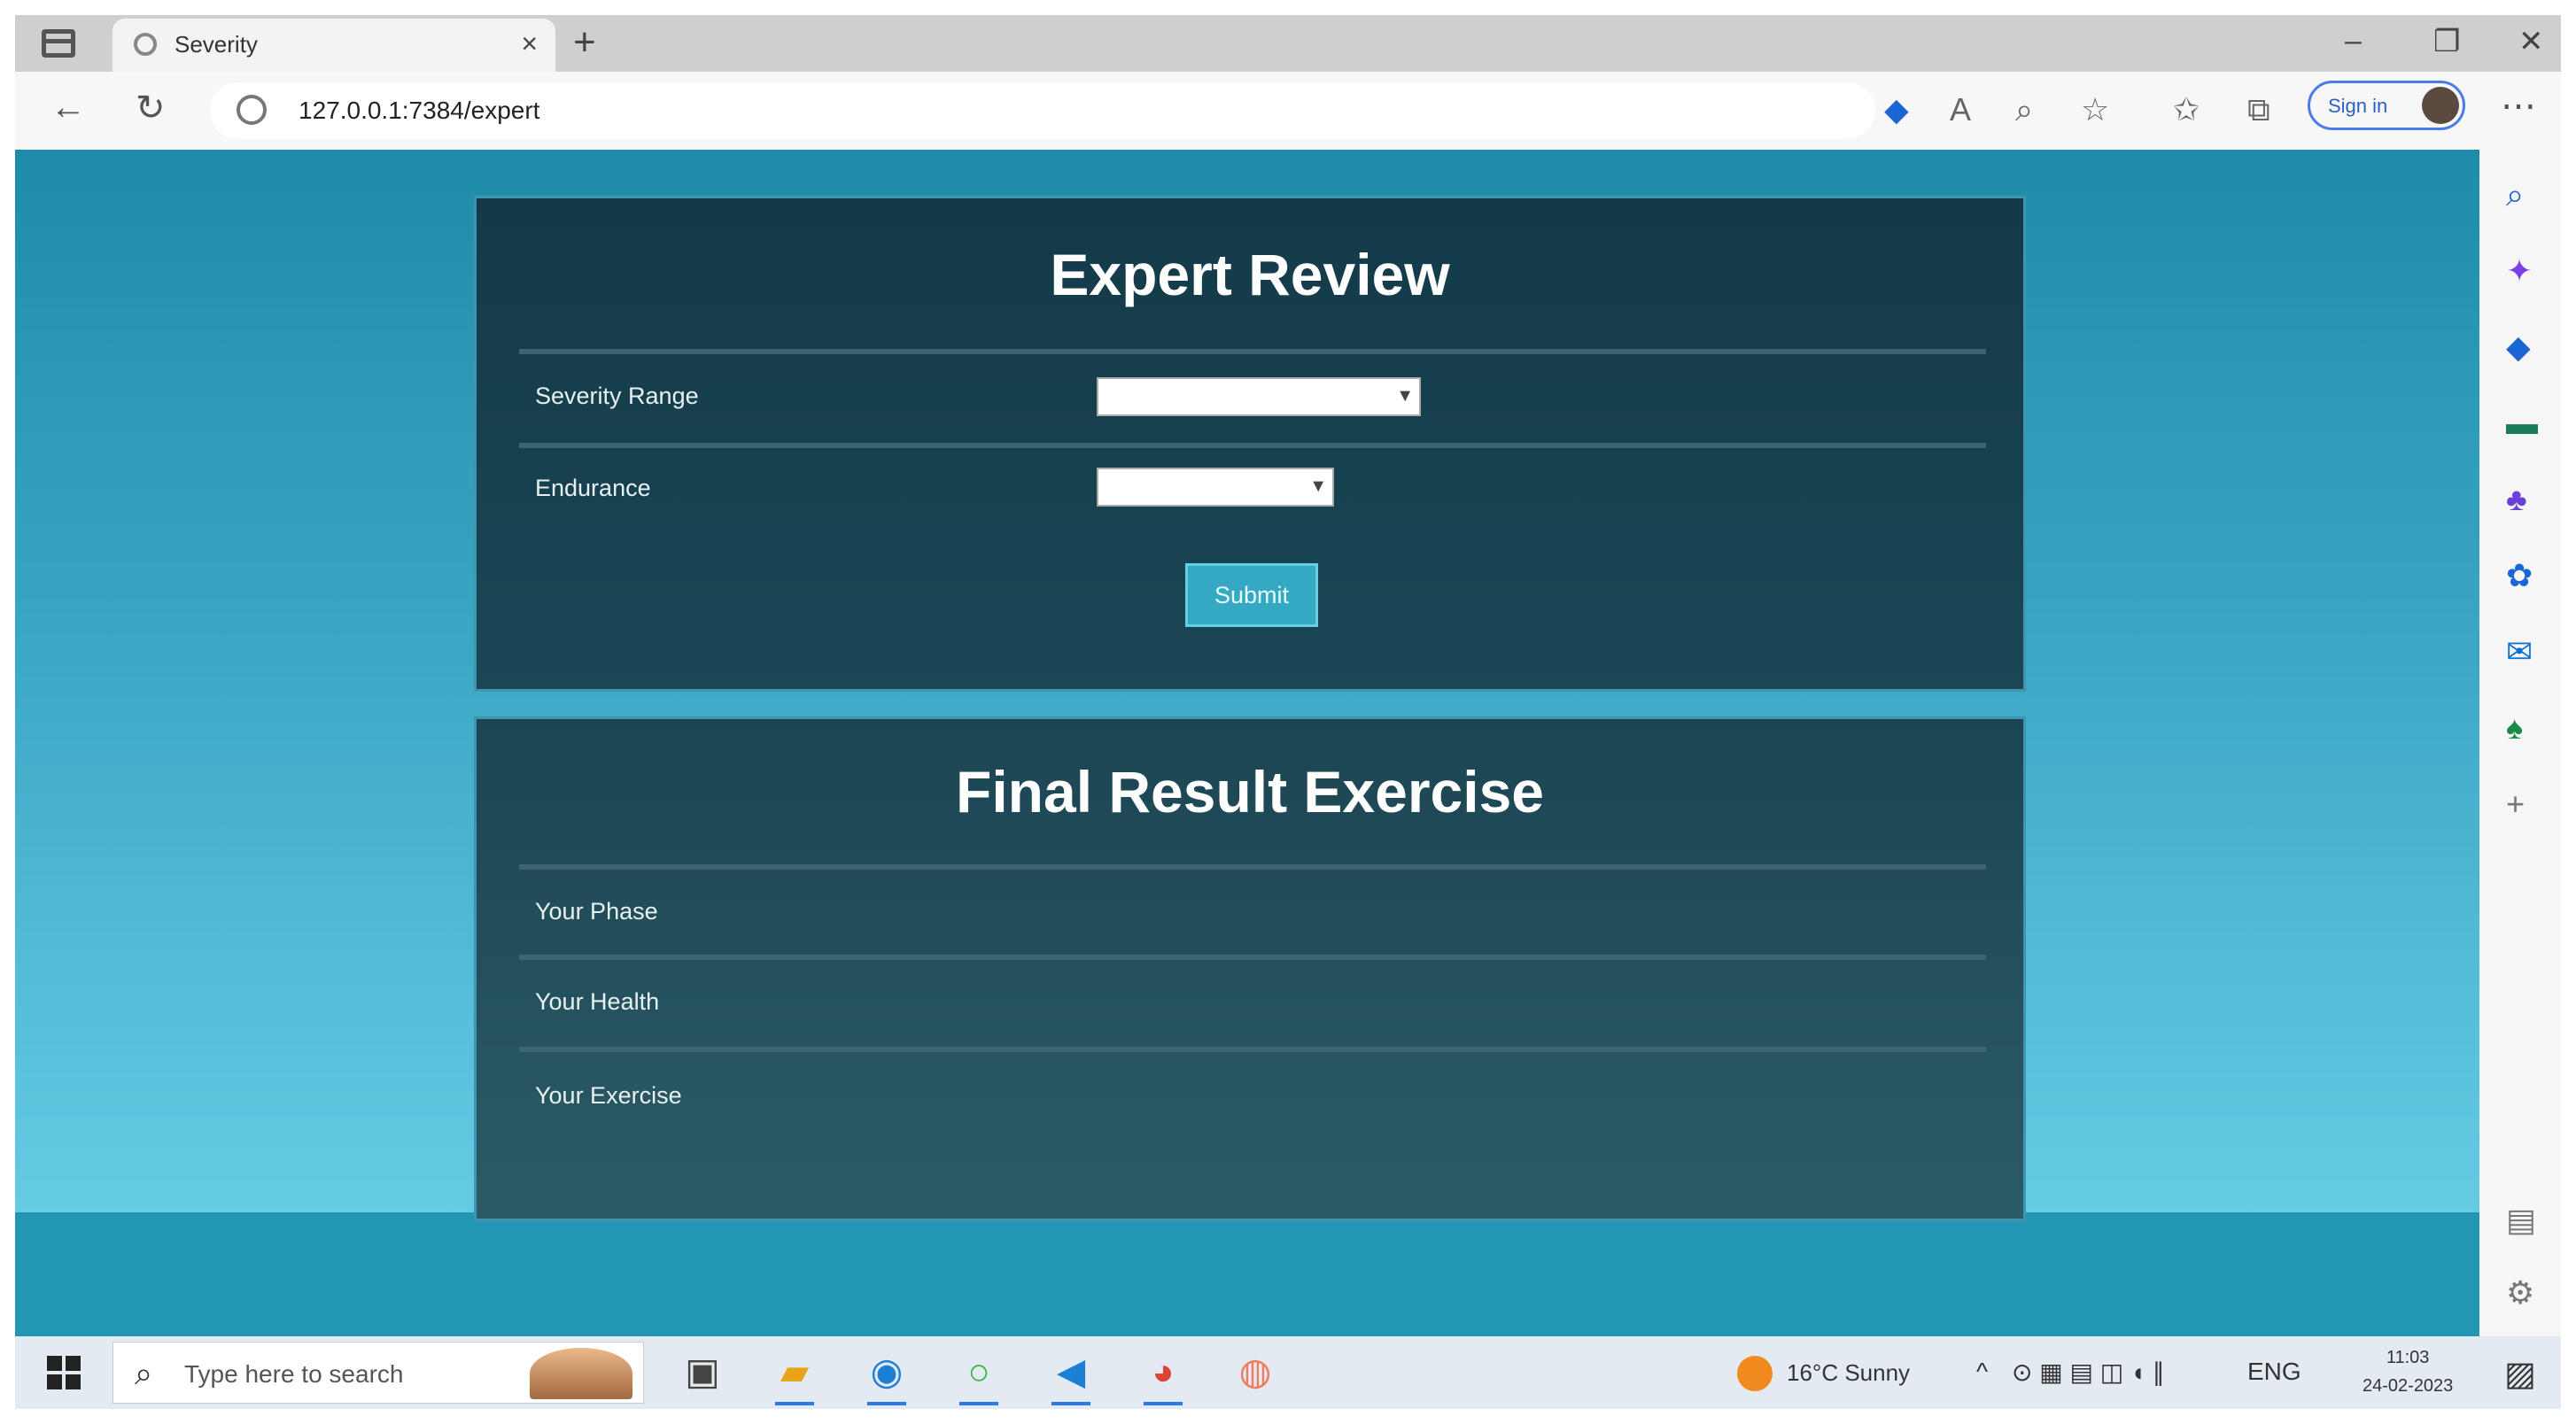  What do you see at coordinates (2514, 728) in the screenshot?
I see `drop-icon: ♠` at bounding box center [2514, 728].